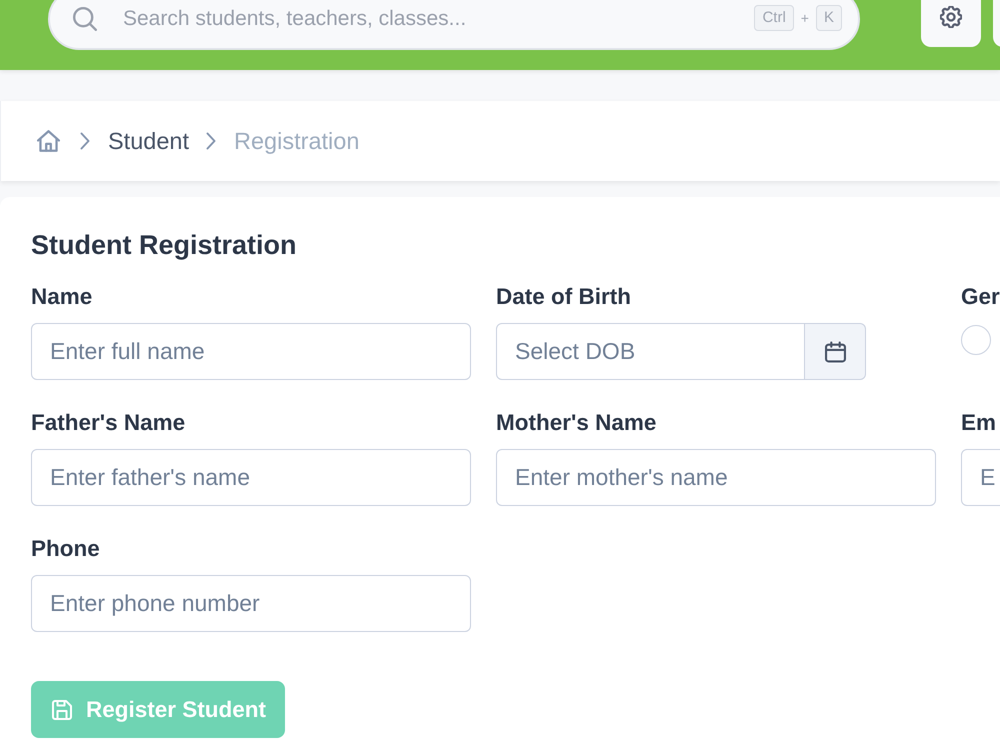 The width and height of the screenshot is (1000, 750). Describe the element at coordinates (61, 297) in the screenshot. I see `field-label: Name` at that location.